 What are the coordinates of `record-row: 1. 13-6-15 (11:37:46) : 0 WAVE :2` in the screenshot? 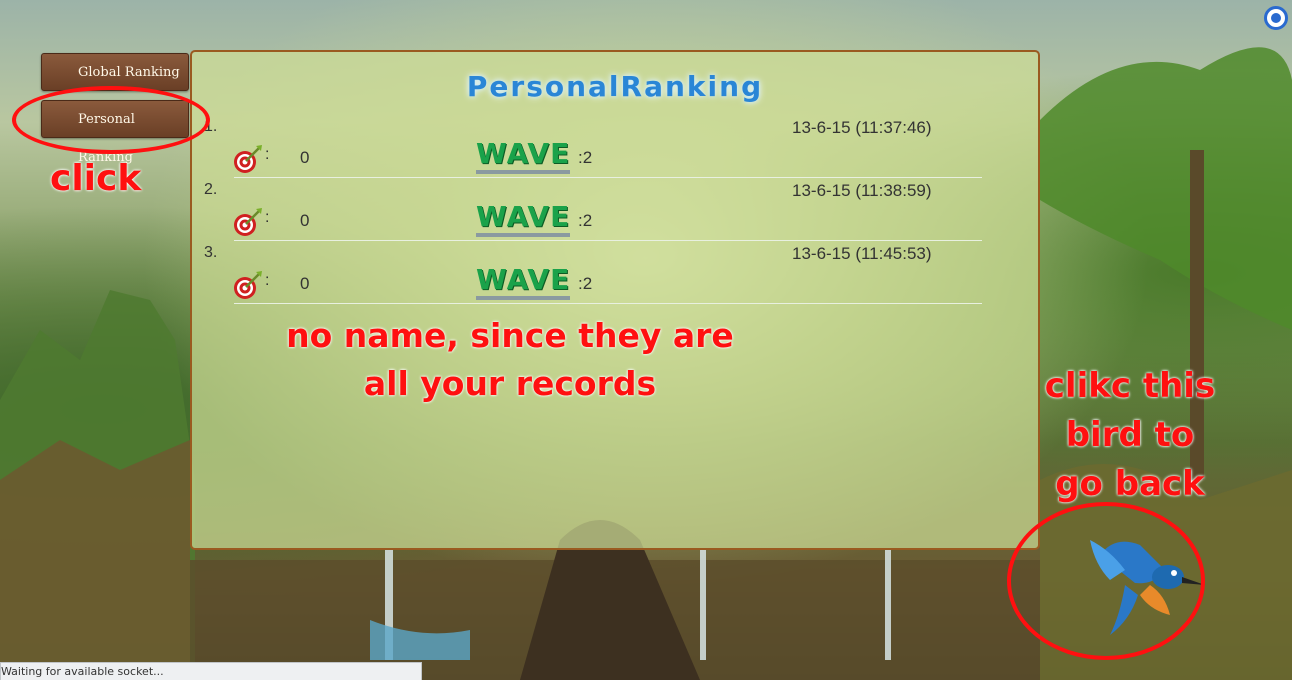 It's located at (617, 147).